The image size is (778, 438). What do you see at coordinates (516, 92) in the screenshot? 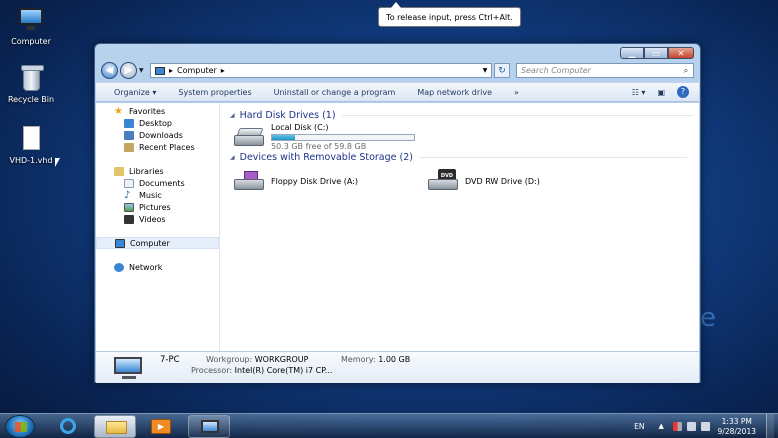
I see `more-commands-button: »` at bounding box center [516, 92].